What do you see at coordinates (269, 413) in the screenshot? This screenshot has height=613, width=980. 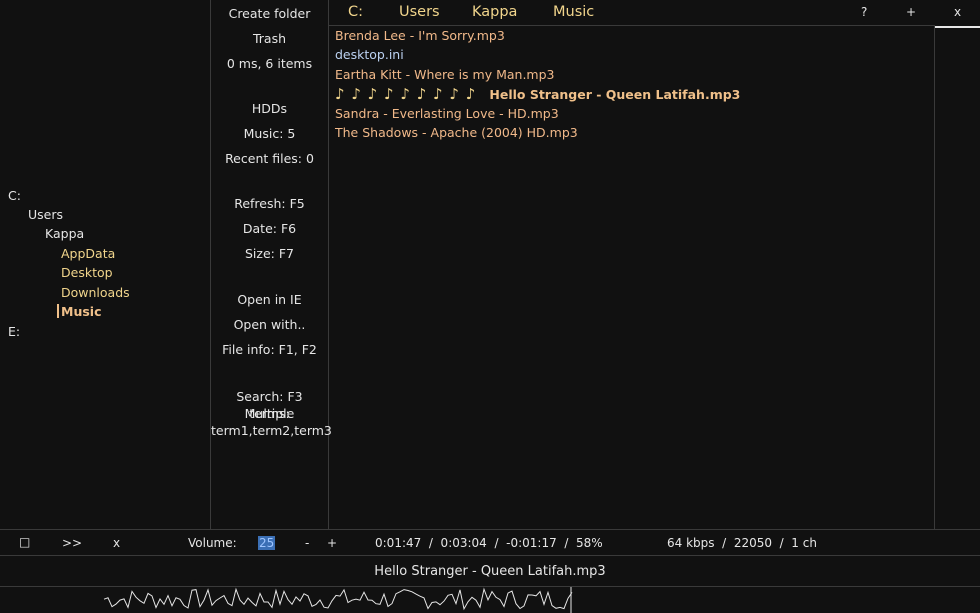 I see `search-help-line2: terms:` at bounding box center [269, 413].